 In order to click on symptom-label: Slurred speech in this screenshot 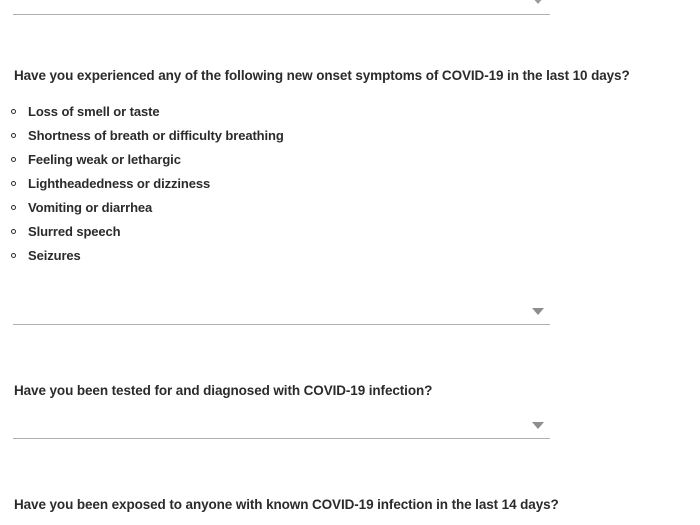, I will do `click(74, 231)`.